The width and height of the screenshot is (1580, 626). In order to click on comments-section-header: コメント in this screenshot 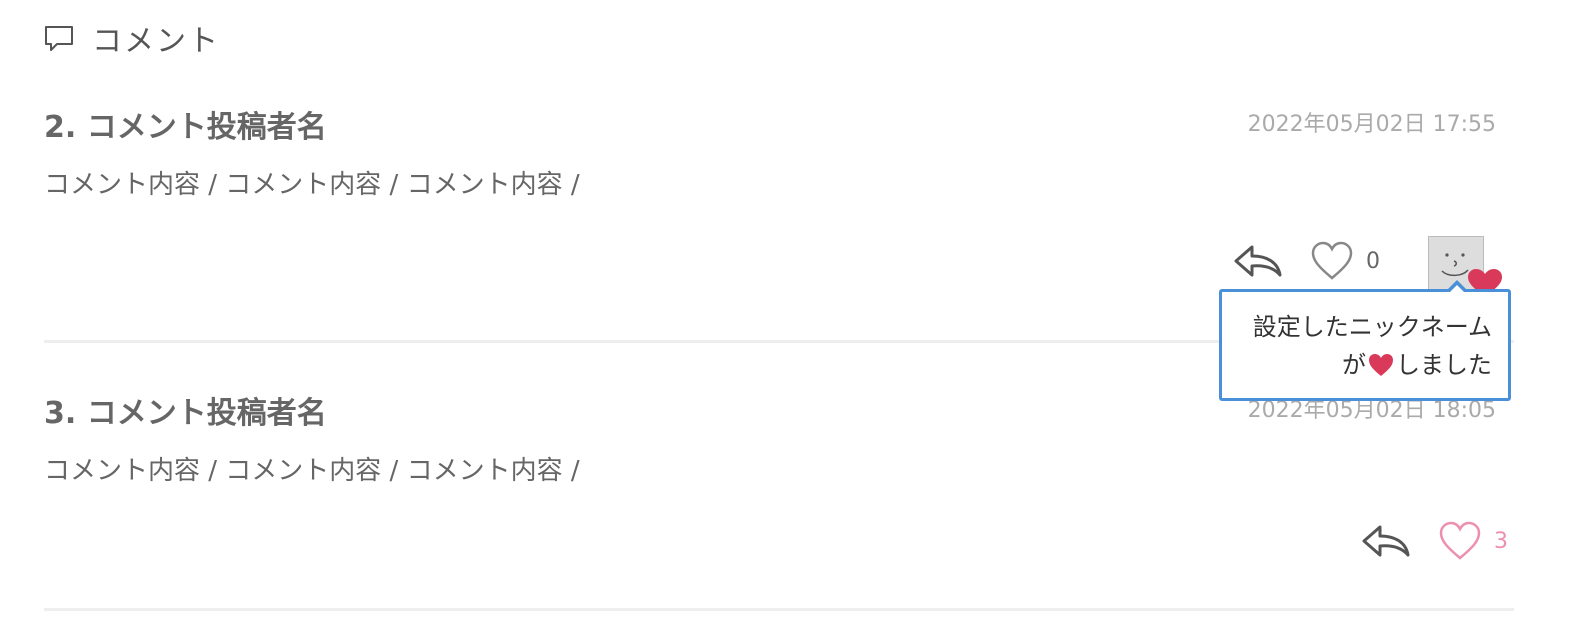, I will do `click(132, 38)`.